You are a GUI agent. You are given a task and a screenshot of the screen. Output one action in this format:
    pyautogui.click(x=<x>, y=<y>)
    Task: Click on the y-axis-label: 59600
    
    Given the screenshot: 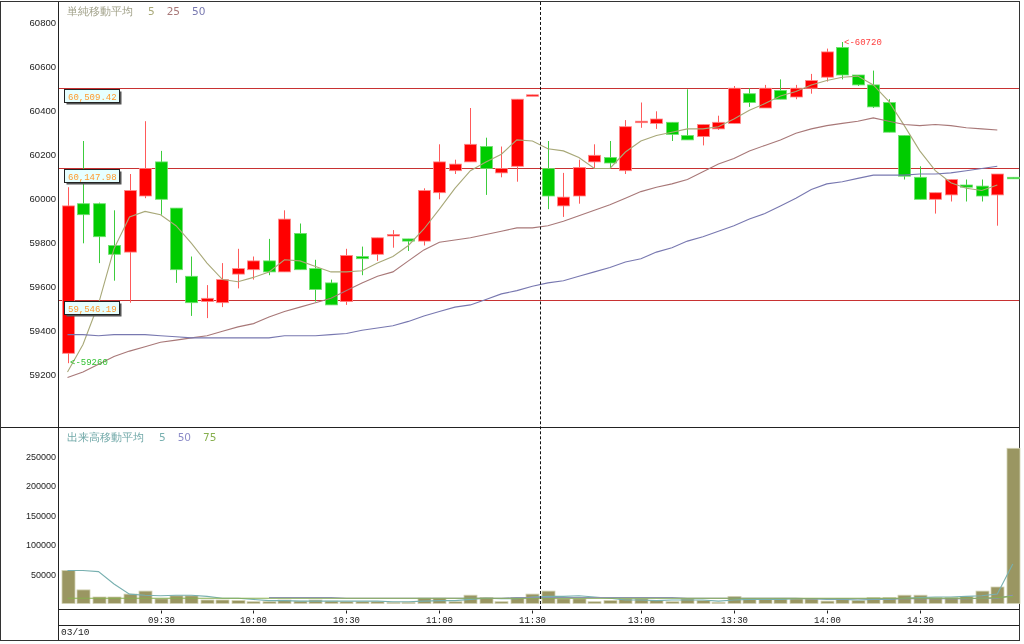 What is the action you would take?
    pyautogui.click(x=42, y=287)
    